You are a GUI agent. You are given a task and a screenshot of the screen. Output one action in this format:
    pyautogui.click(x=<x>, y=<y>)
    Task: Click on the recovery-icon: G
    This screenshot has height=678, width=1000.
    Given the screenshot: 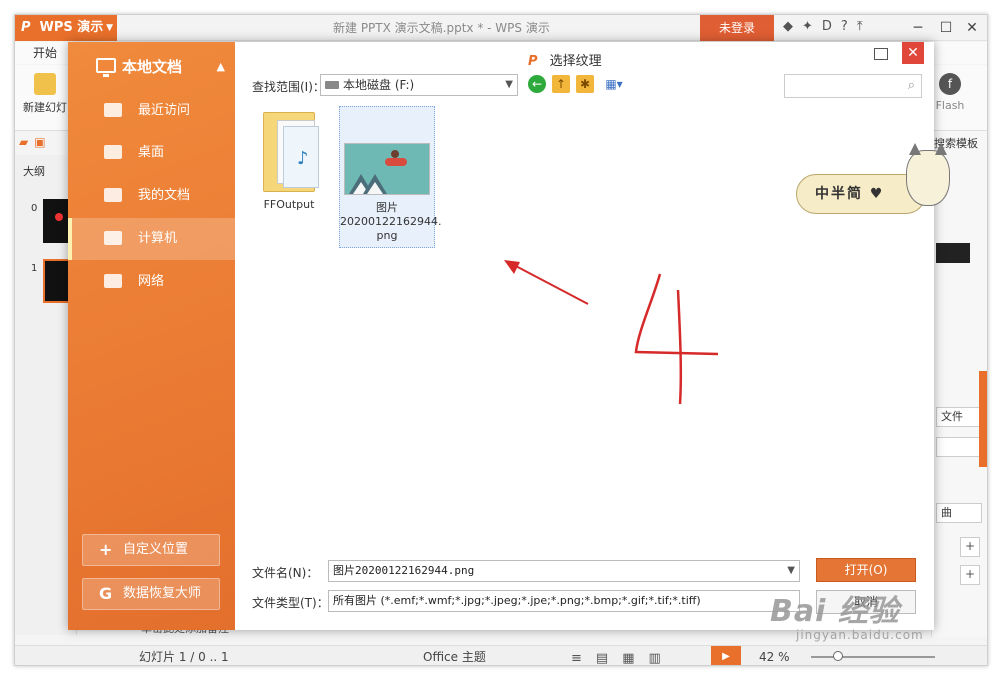 What is the action you would take?
    pyautogui.click(x=106, y=593)
    